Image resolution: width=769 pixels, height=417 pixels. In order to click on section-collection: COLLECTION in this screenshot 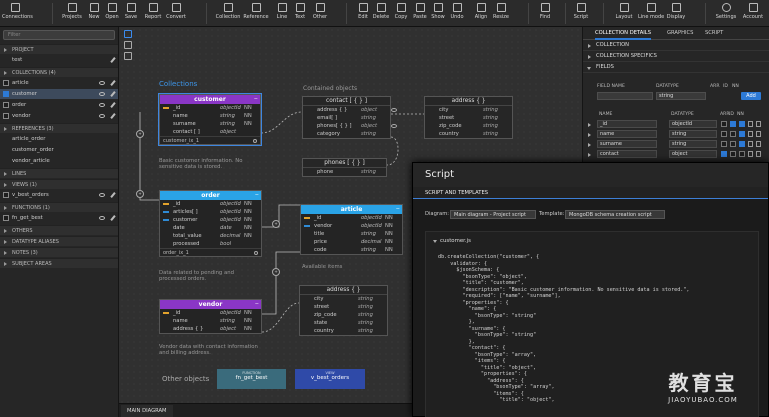, I will do `click(676, 45)`.